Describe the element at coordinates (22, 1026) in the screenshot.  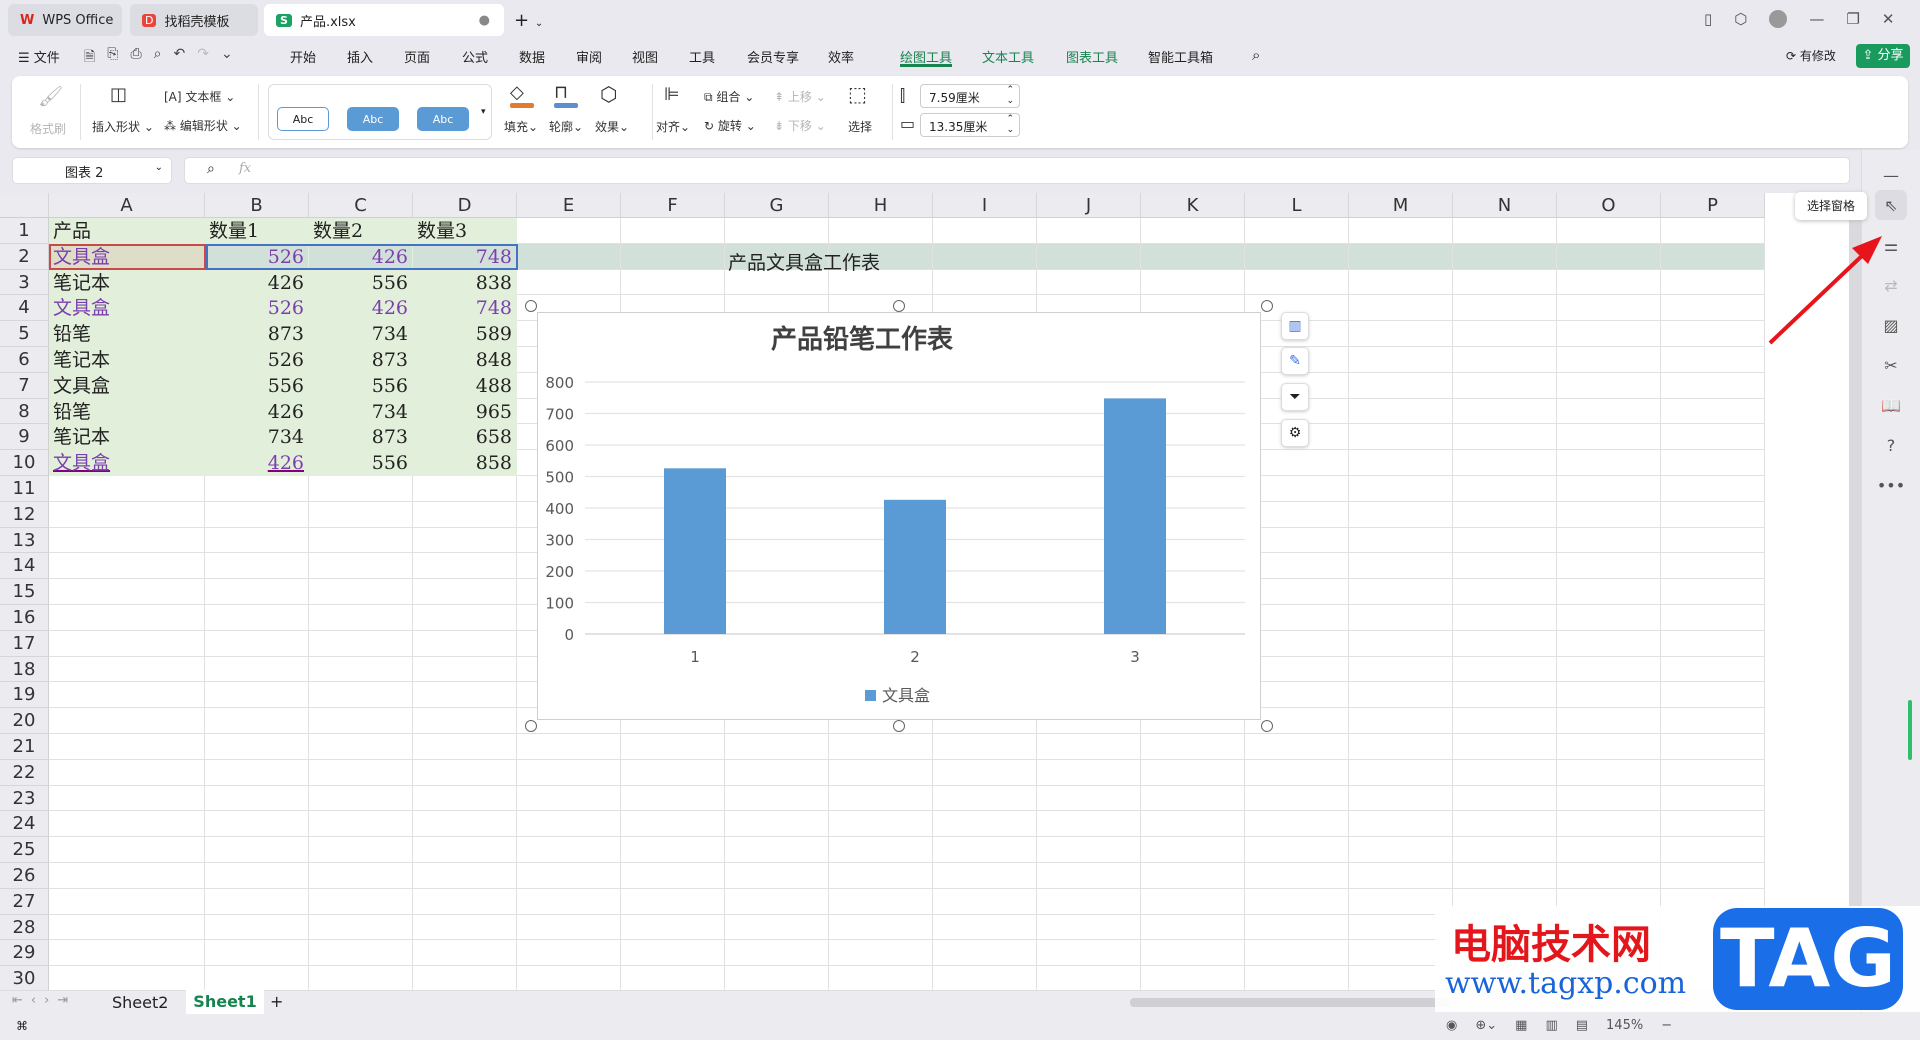
I see `macro-icon: ⌘` at that location.